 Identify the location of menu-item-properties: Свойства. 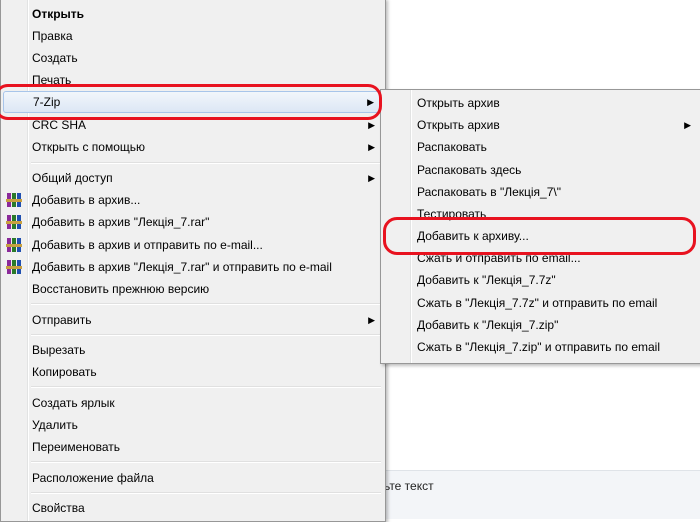
(193, 508).